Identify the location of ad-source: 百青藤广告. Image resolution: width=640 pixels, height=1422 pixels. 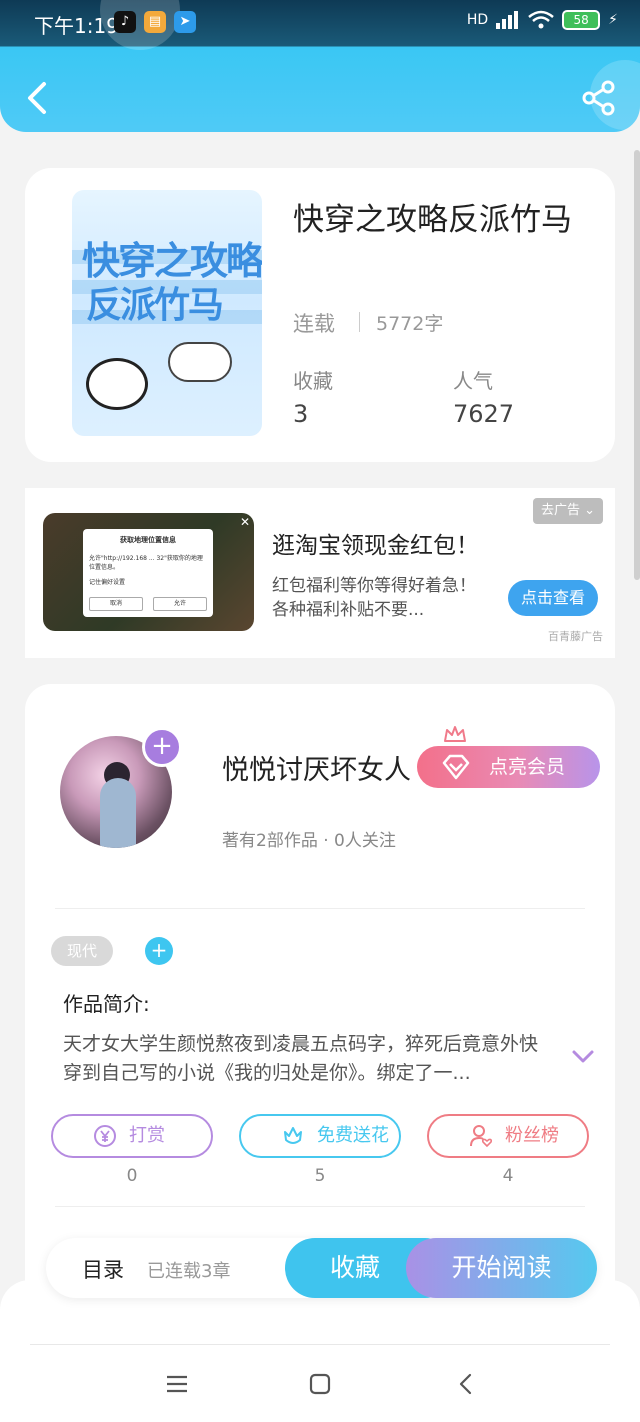
(575, 636).